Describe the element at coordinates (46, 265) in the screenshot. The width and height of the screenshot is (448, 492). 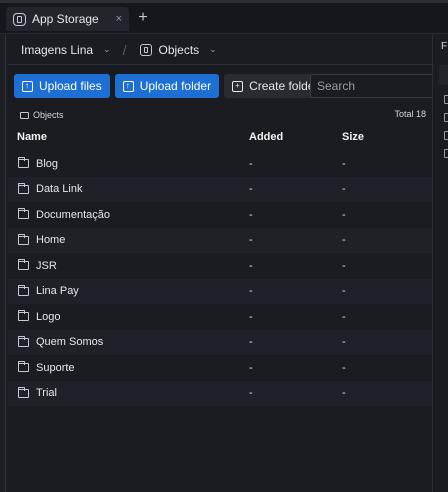
I see `row-name: JSR` at that location.